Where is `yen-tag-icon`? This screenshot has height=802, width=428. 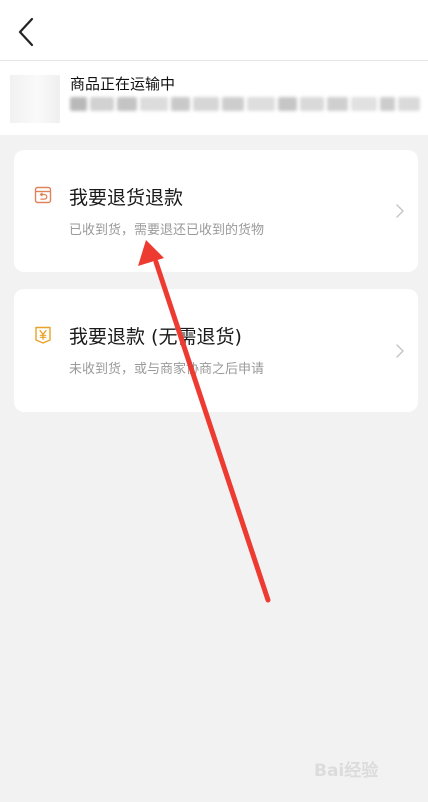
yen-tag-icon is located at coordinates (43, 335).